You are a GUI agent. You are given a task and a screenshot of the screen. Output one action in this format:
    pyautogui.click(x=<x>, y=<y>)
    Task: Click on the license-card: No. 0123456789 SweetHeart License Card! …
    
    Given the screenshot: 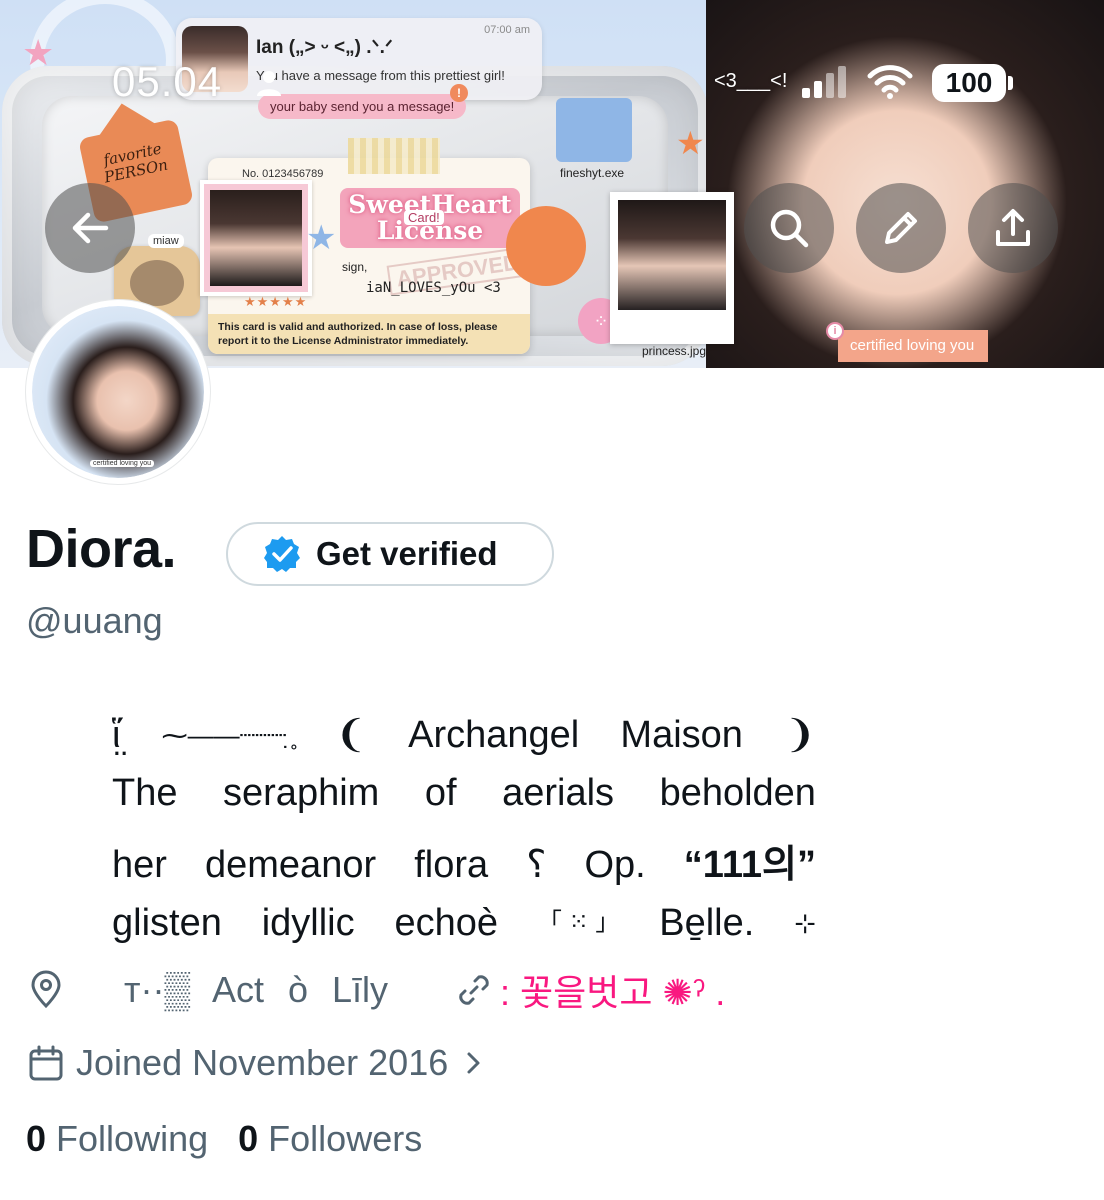 What is the action you would take?
    pyautogui.click(x=365, y=246)
    